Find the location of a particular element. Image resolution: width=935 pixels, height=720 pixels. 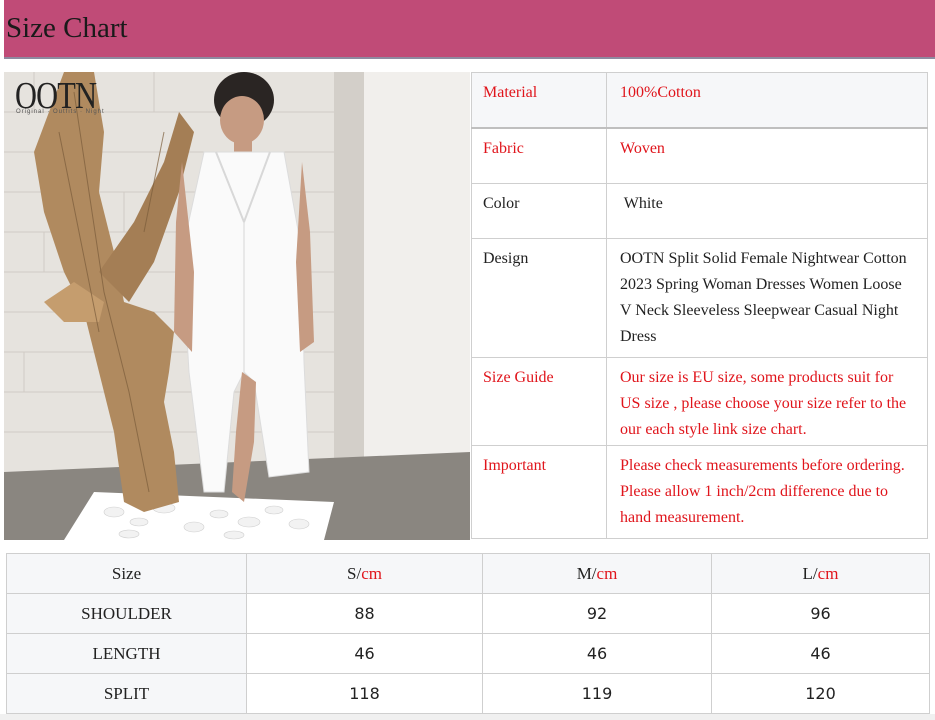

spec-value: 100%Cotton is located at coordinates (767, 100).